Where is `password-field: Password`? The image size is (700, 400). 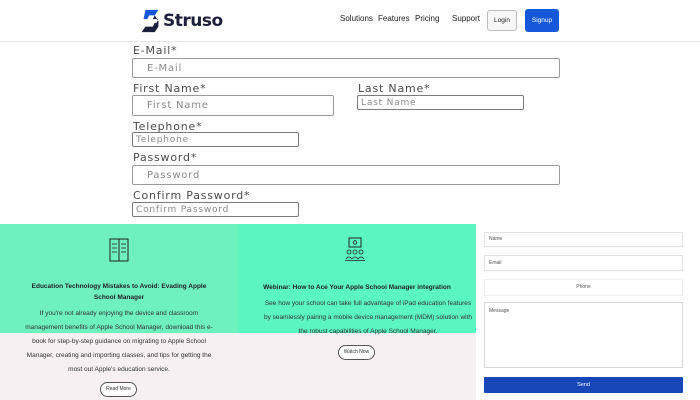 password-field: Password is located at coordinates (346, 175).